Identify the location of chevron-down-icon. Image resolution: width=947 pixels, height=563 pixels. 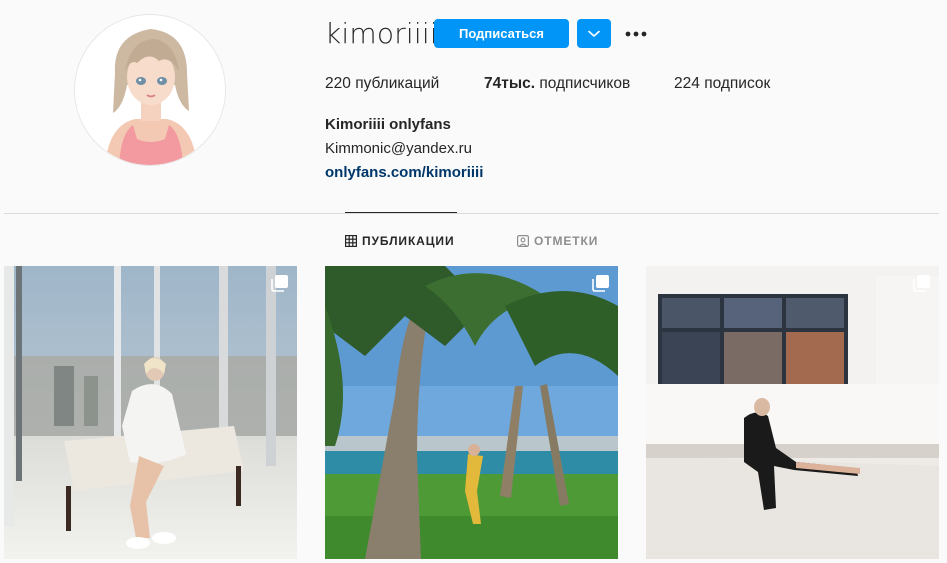
(594, 33).